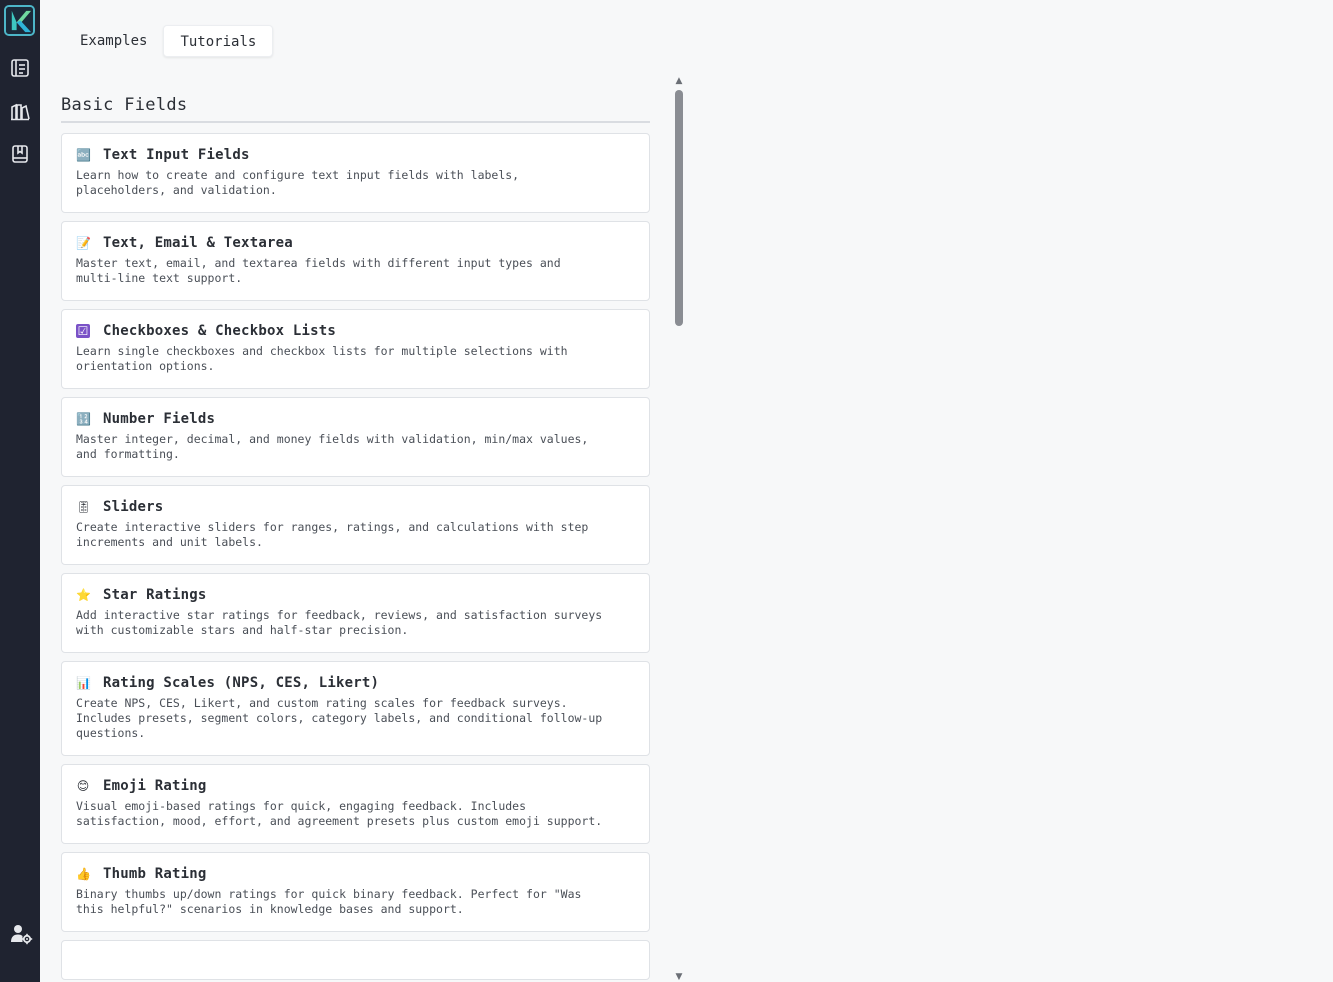  I want to click on card-title: Emoji Rating, so click(155, 786).